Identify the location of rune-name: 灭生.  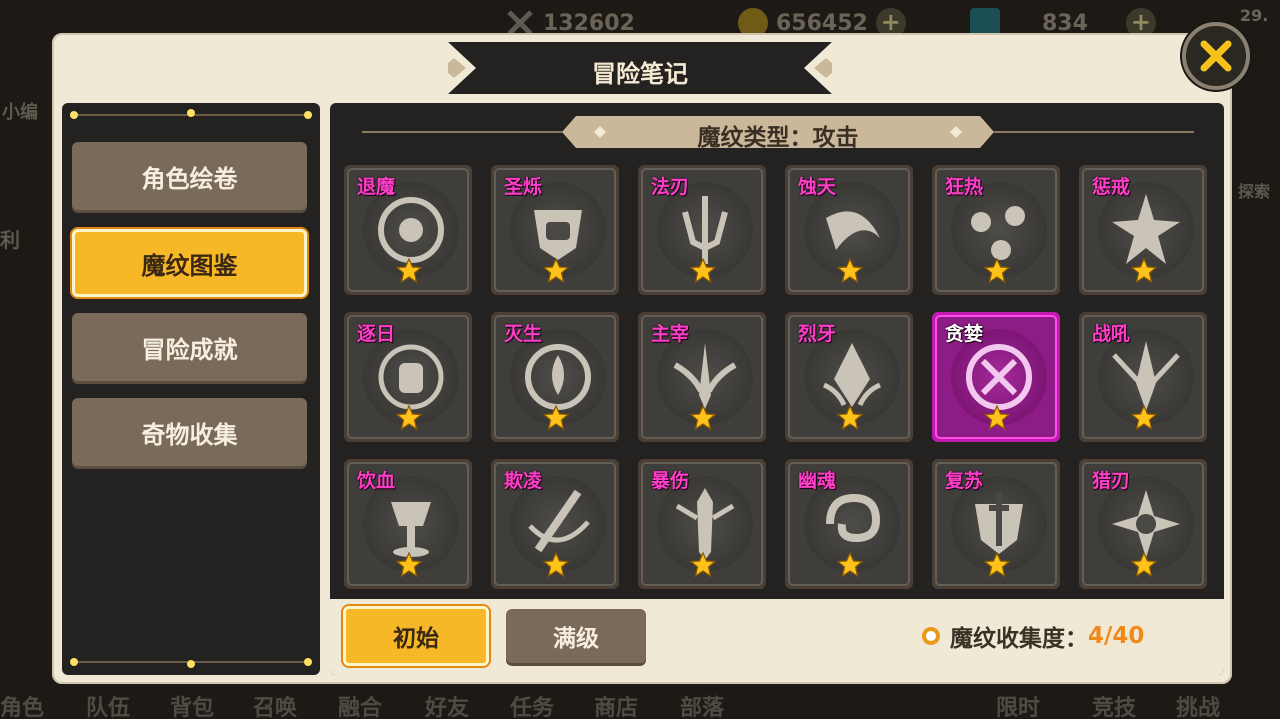
(523, 334).